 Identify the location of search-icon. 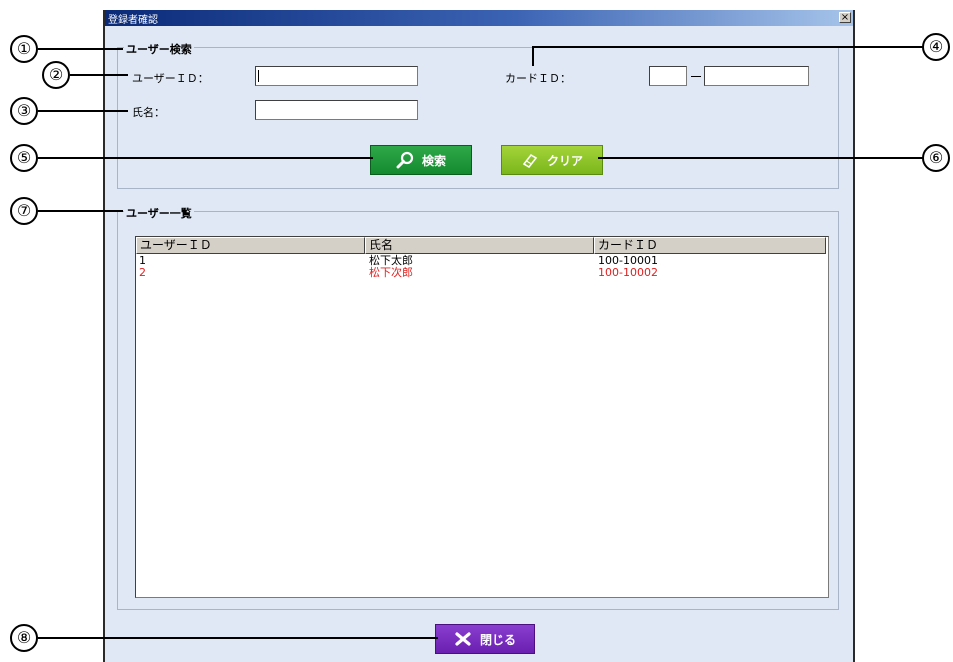
(405, 160).